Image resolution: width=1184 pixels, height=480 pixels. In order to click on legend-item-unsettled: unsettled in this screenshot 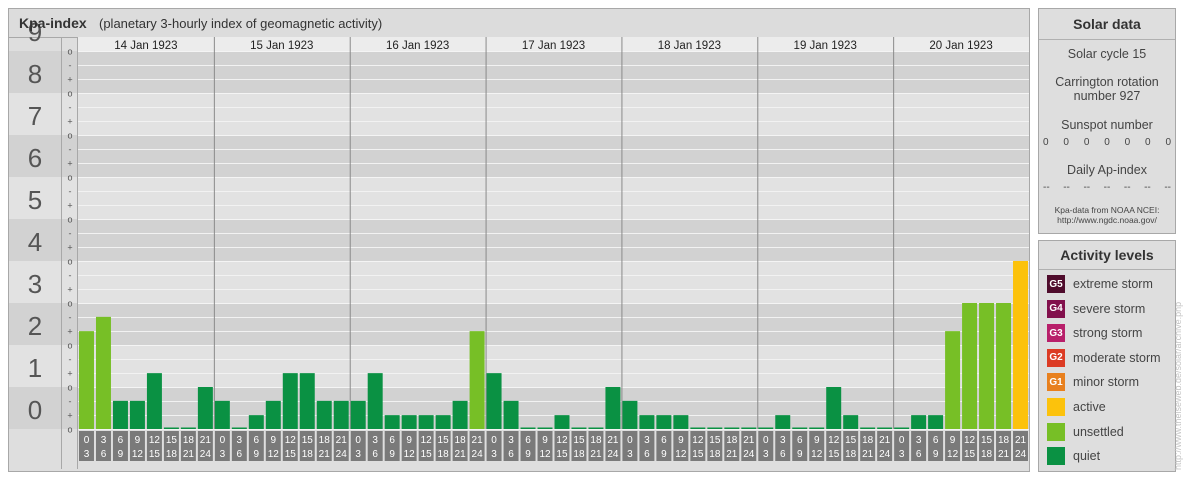, I will do `click(1085, 432)`.